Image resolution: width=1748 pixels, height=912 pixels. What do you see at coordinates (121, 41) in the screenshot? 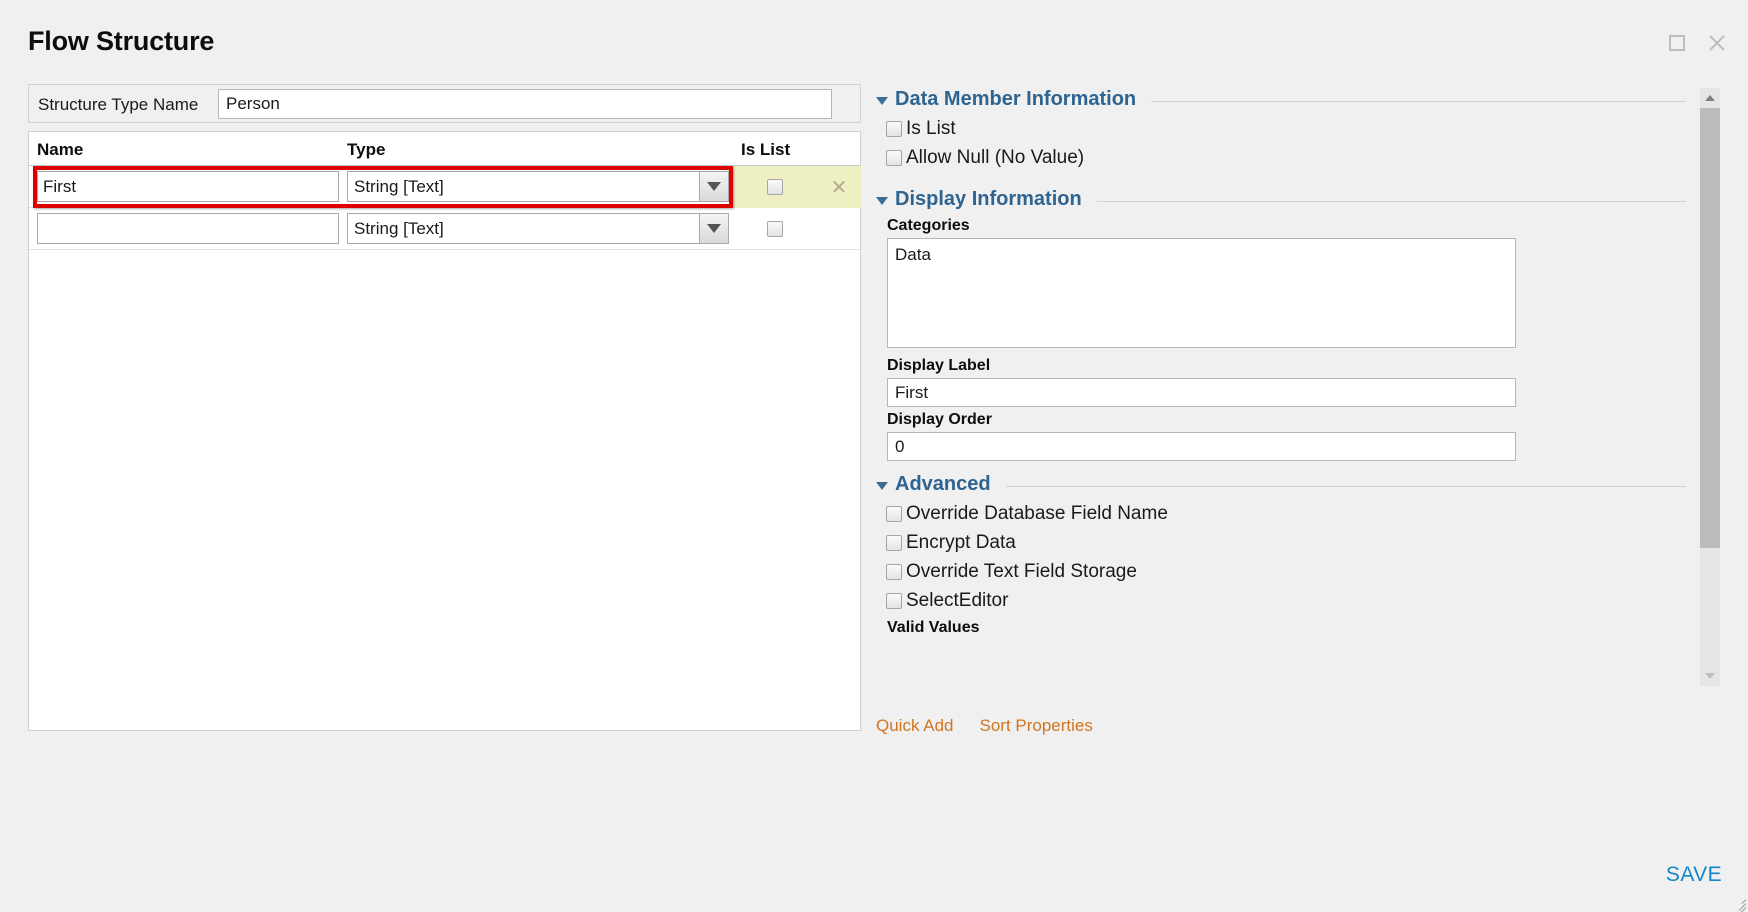
I see `page-title: Flow Structure` at bounding box center [121, 41].